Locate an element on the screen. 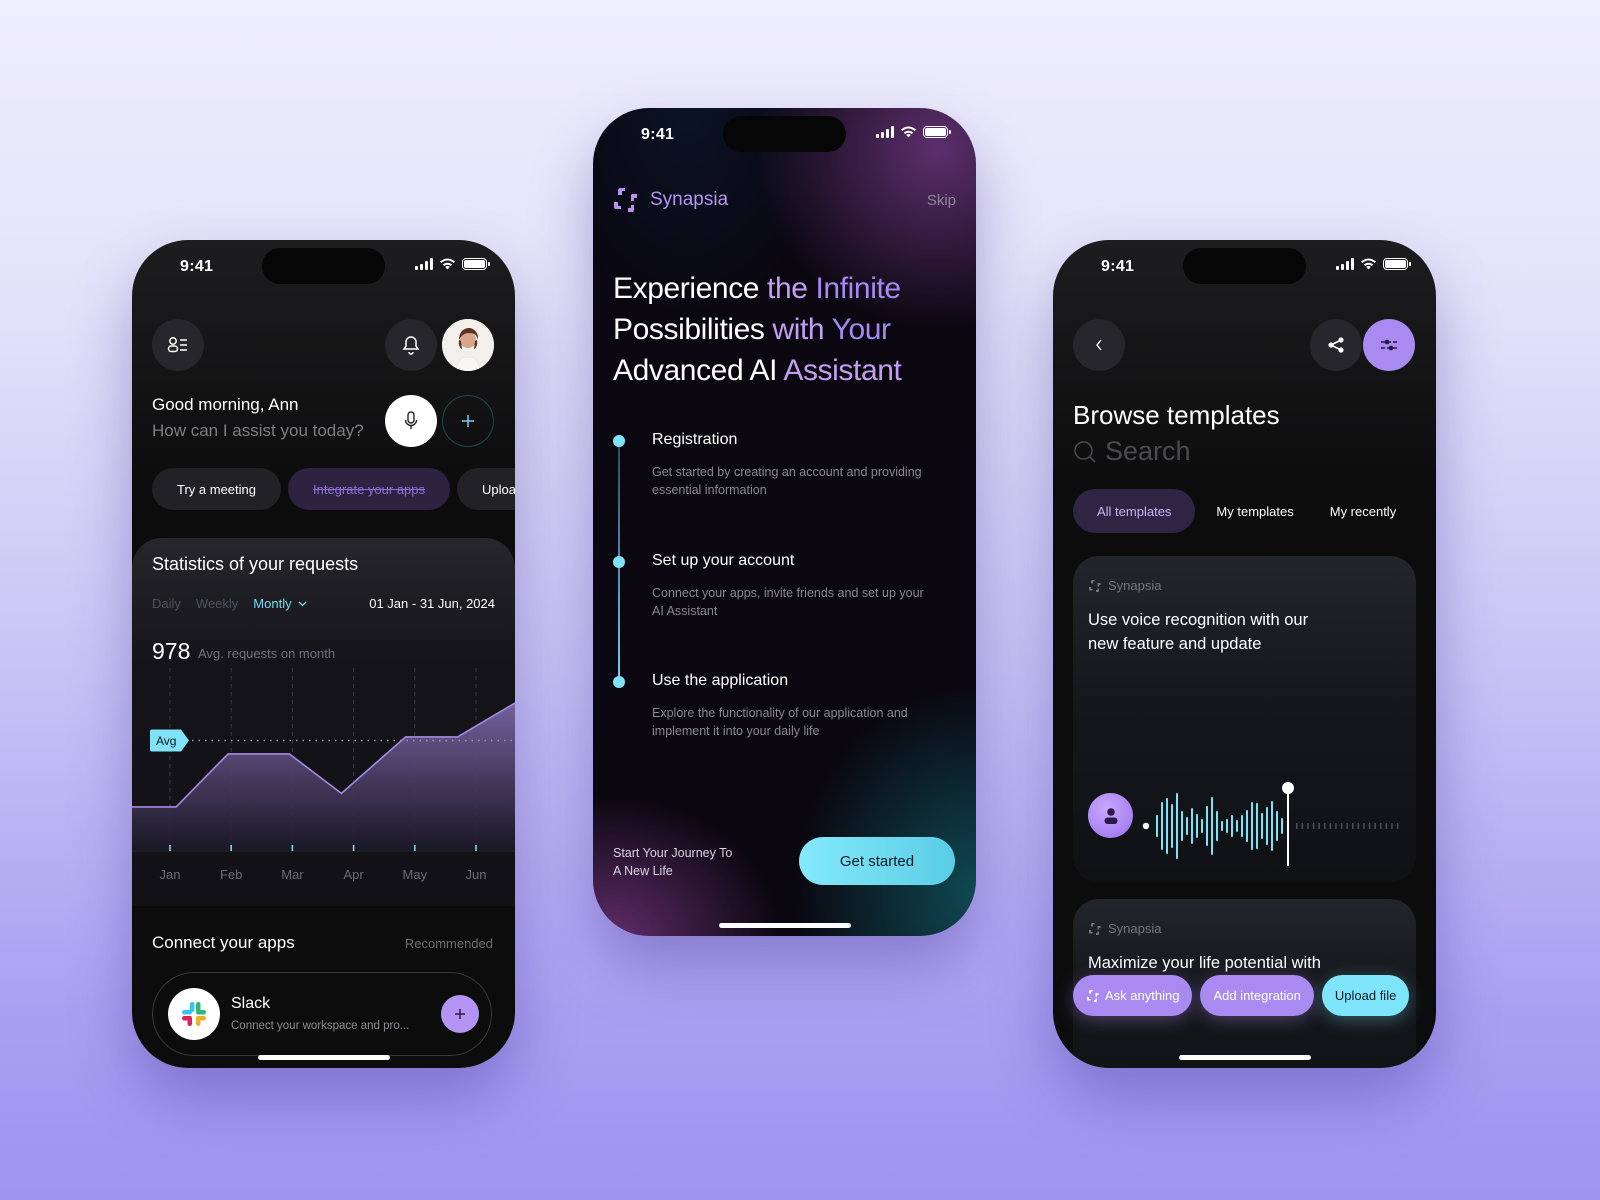  card-brand-name: Synapsia is located at coordinates (1135, 585).